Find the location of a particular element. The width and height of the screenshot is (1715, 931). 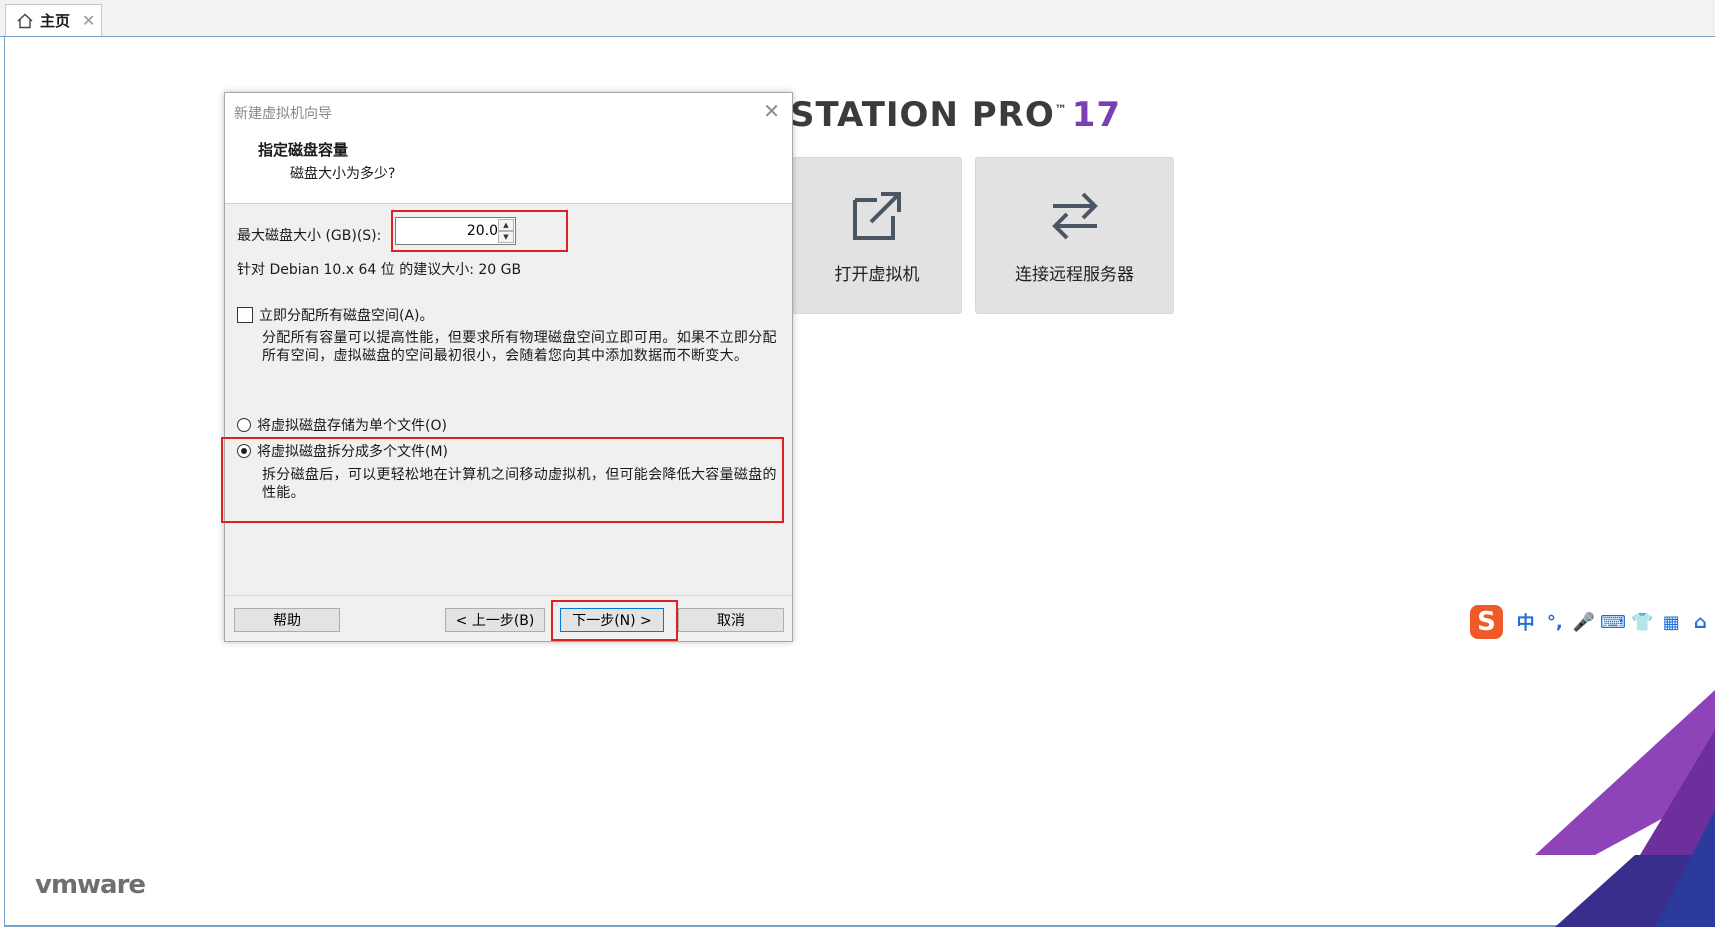

open-vm-label: 打开虚拟机 is located at coordinates (877, 275).